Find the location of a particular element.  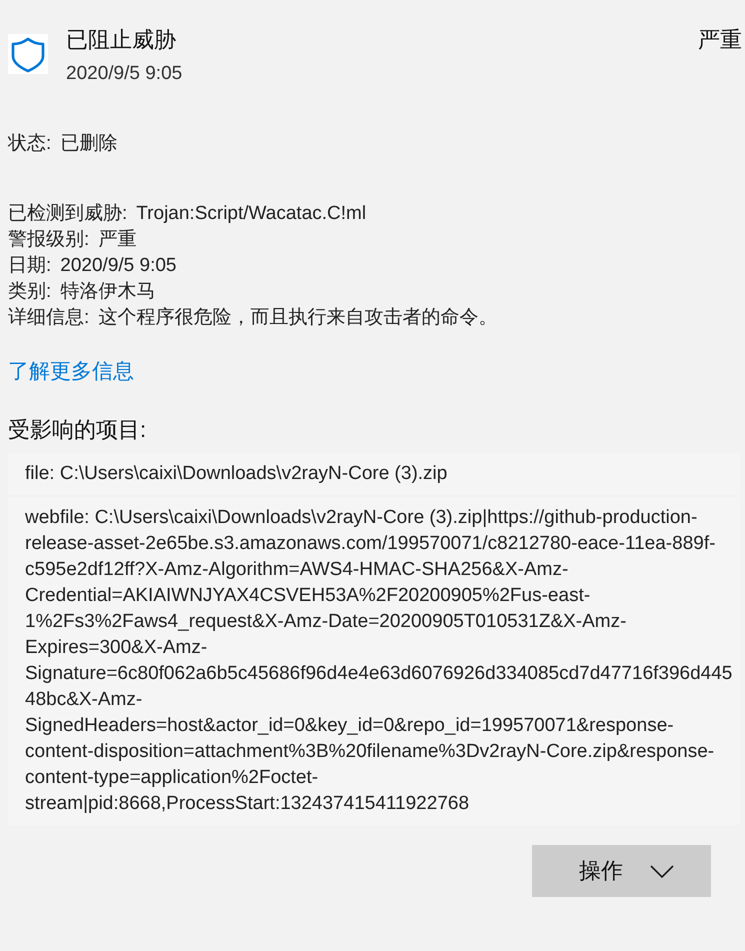

severity-label: 严重 is located at coordinates (720, 40).